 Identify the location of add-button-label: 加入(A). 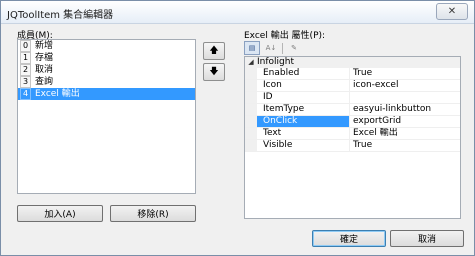
(60, 215).